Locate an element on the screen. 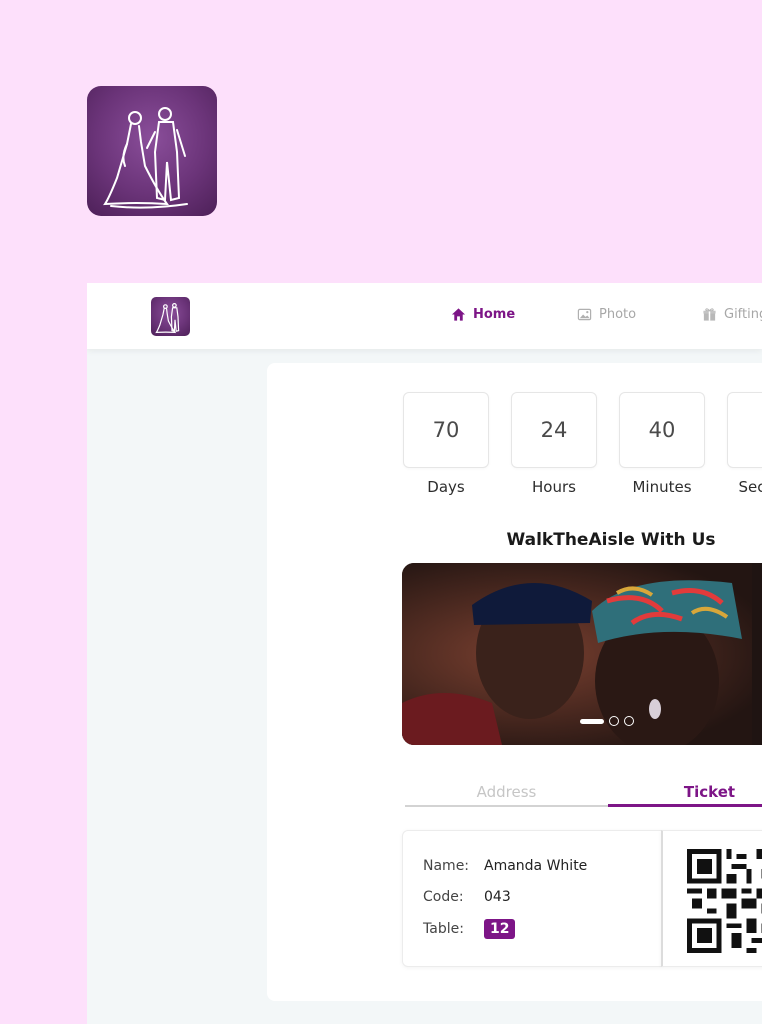 The height and width of the screenshot is (1024, 762). ticket-name-row: Name: Amanda White is located at coordinates (505, 866).